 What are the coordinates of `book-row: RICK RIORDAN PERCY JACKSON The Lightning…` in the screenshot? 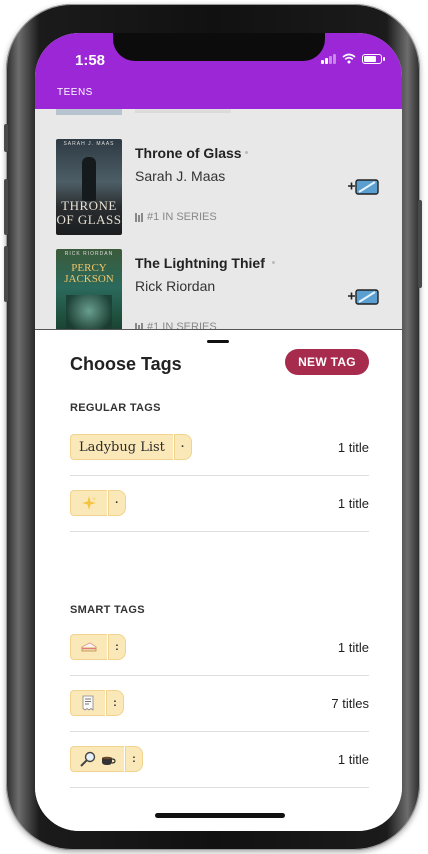 It's located at (218, 289).